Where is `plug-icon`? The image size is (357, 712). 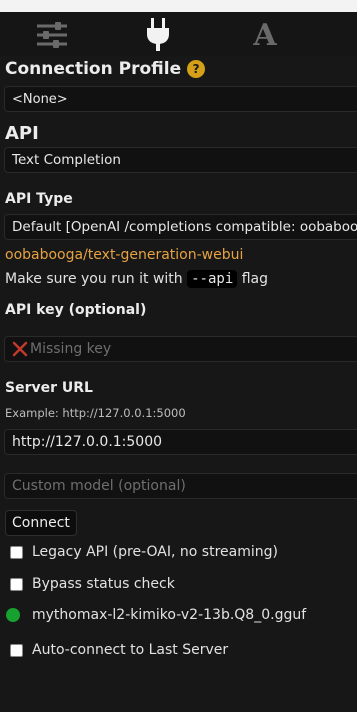
plug-icon is located at coordinates (158, 35).